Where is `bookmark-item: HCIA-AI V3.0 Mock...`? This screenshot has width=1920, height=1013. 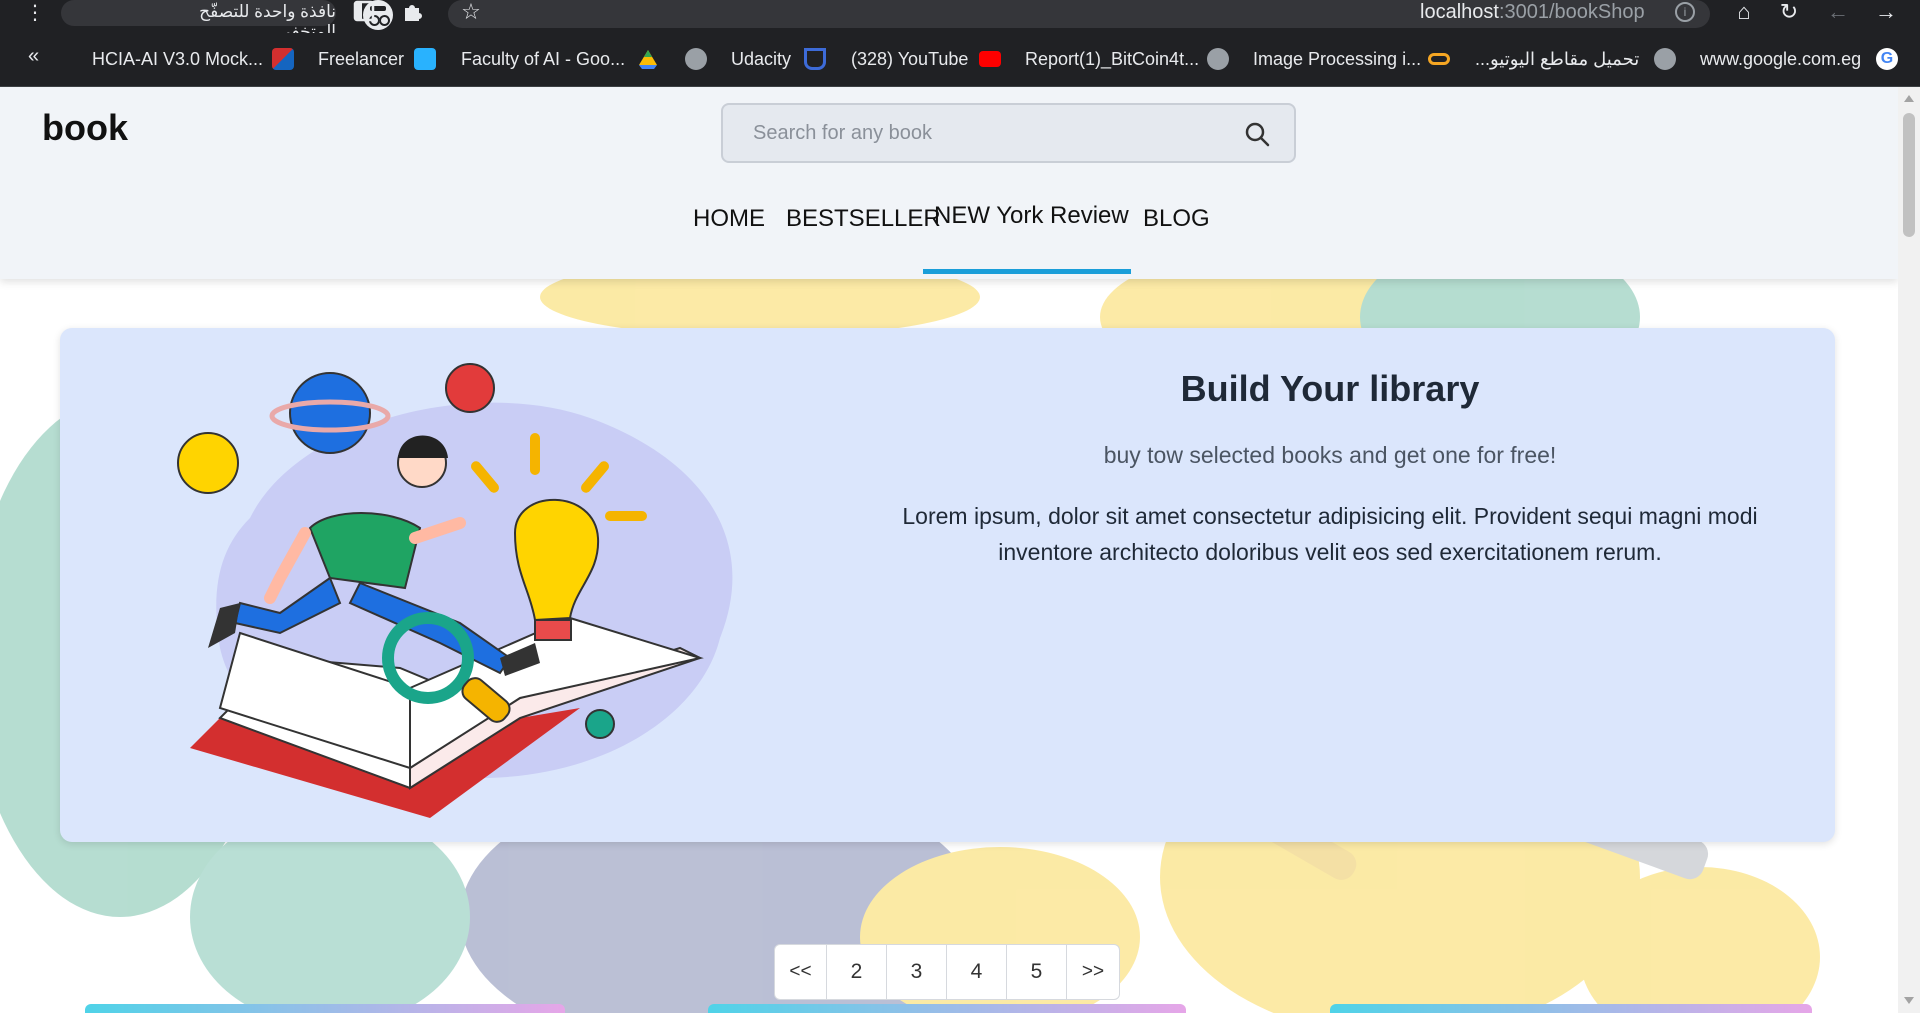 bookmark-item: HCIA-AI V3.0 Mock... is located at coordinates (177, 59).